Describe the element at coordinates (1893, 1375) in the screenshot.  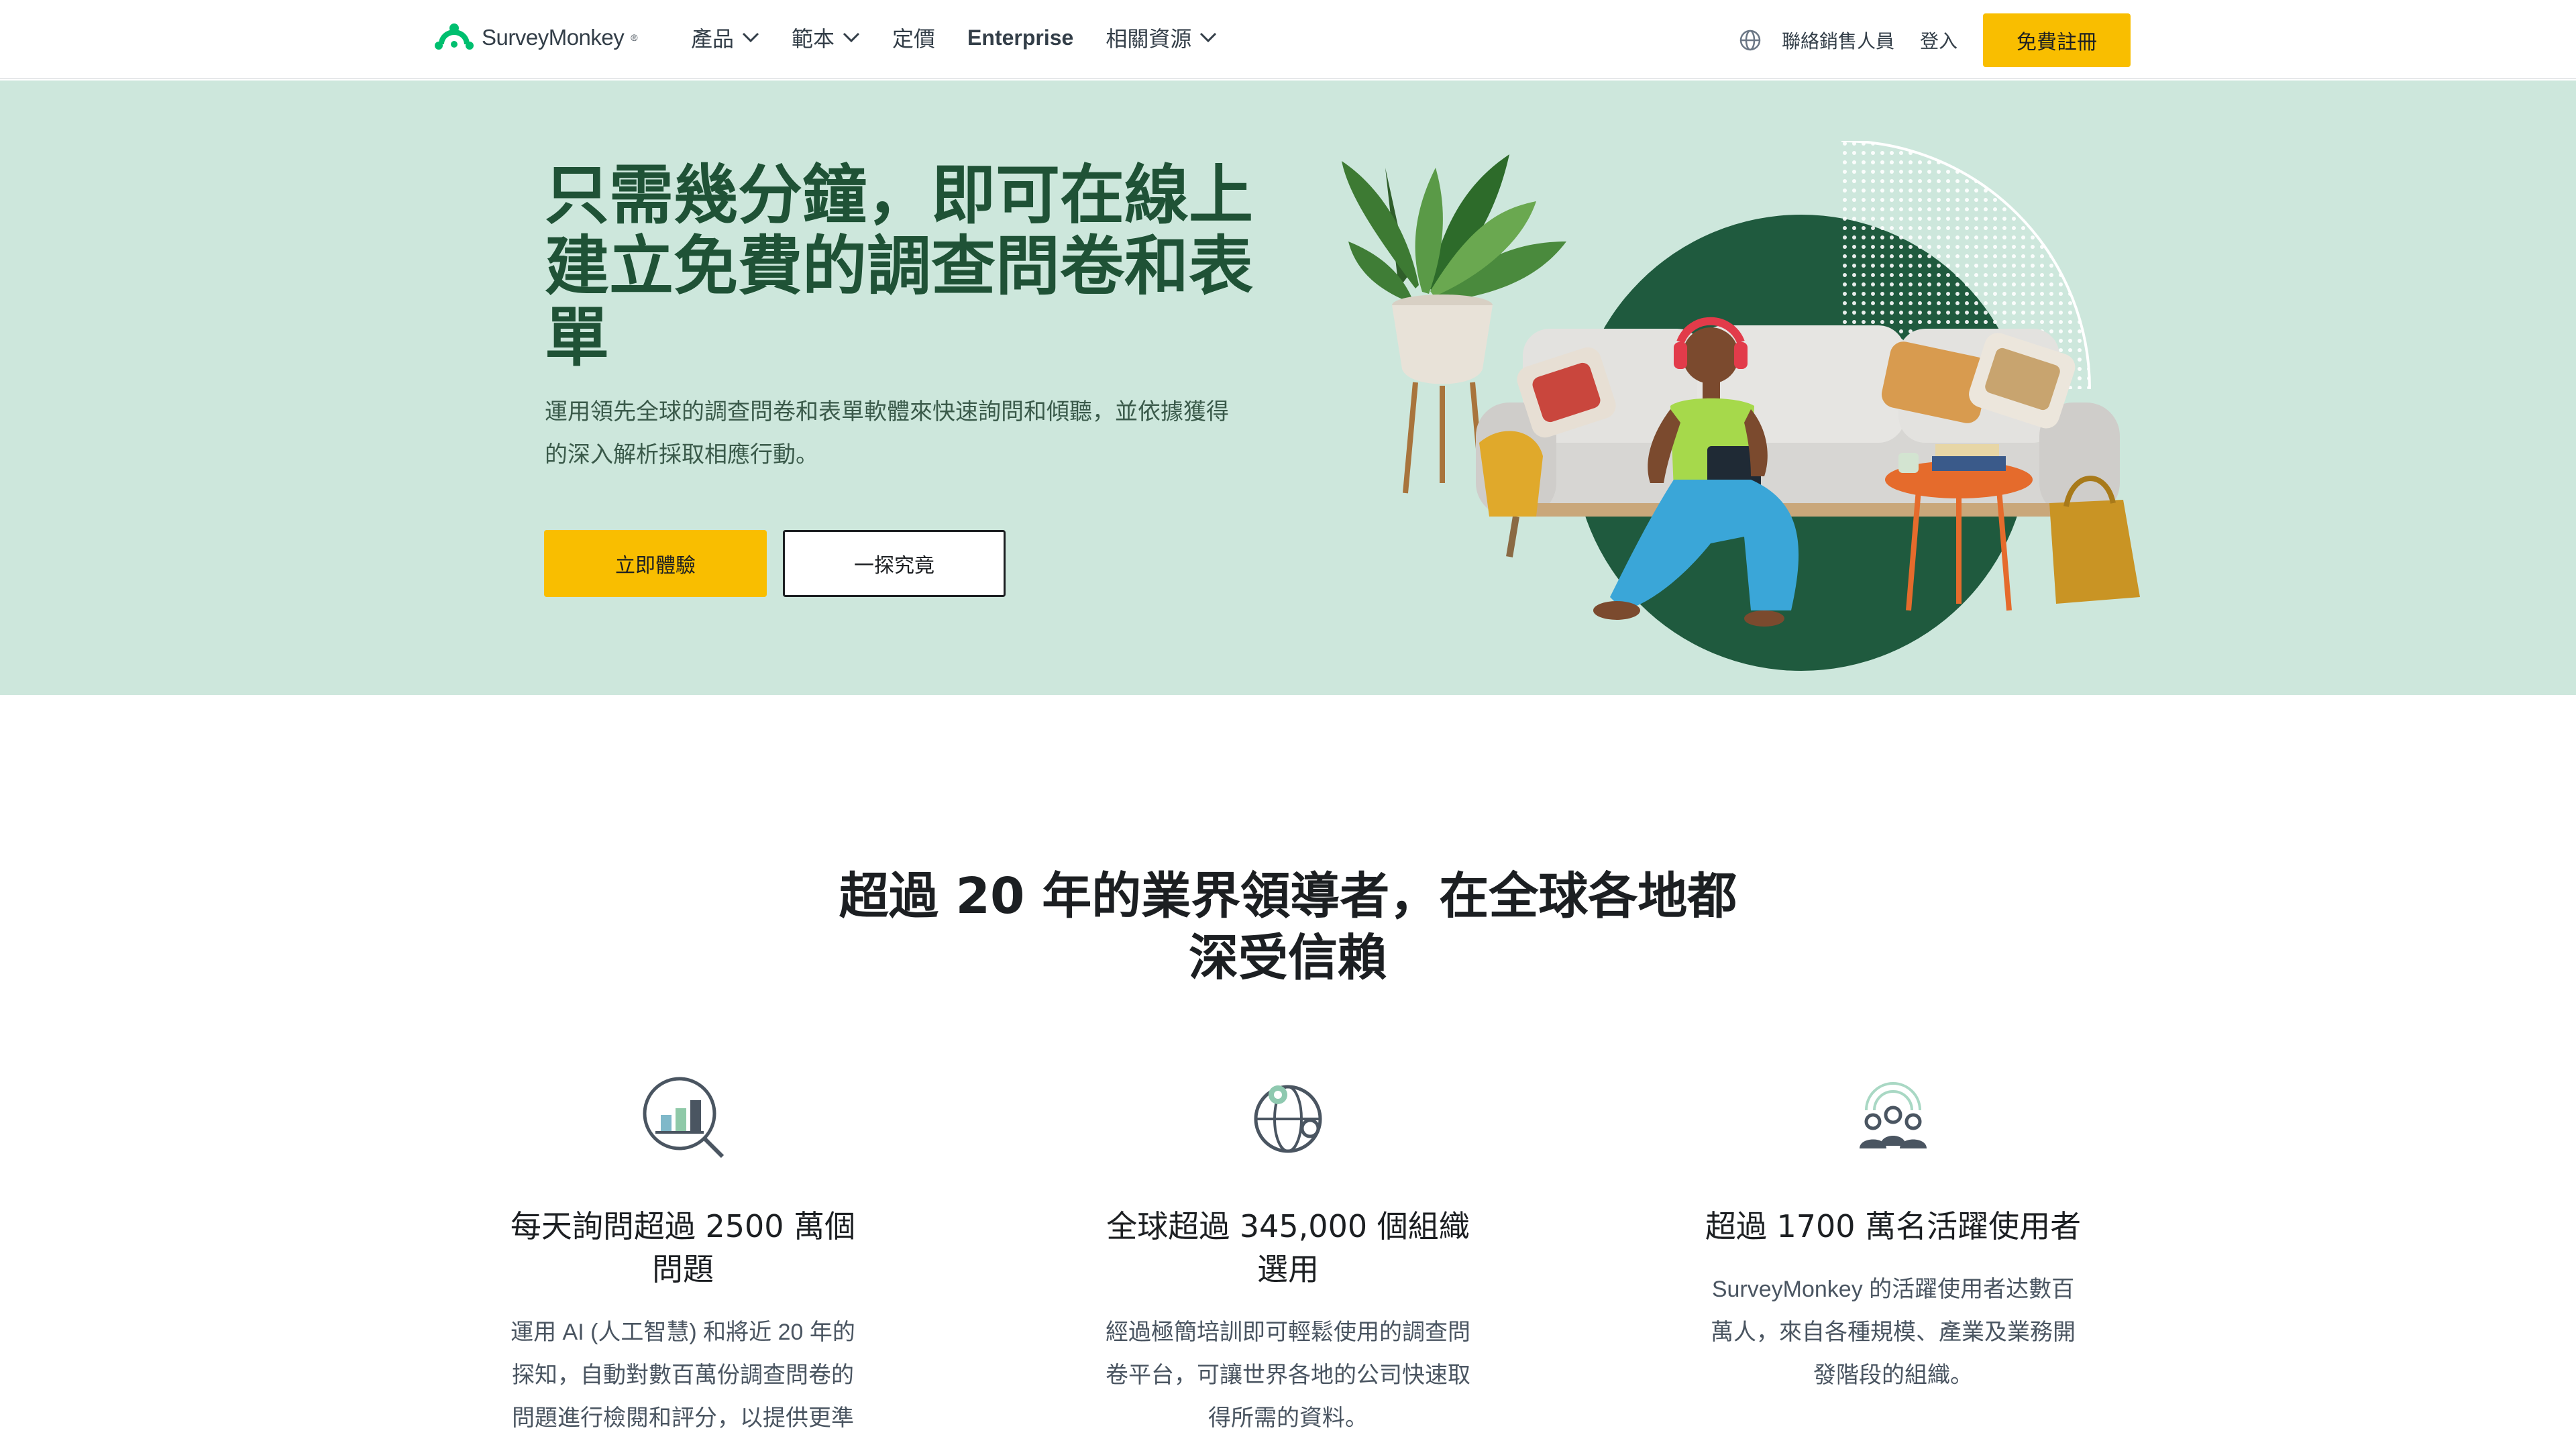
I see `feature-desc-line: 發階段的組織。` at that location.